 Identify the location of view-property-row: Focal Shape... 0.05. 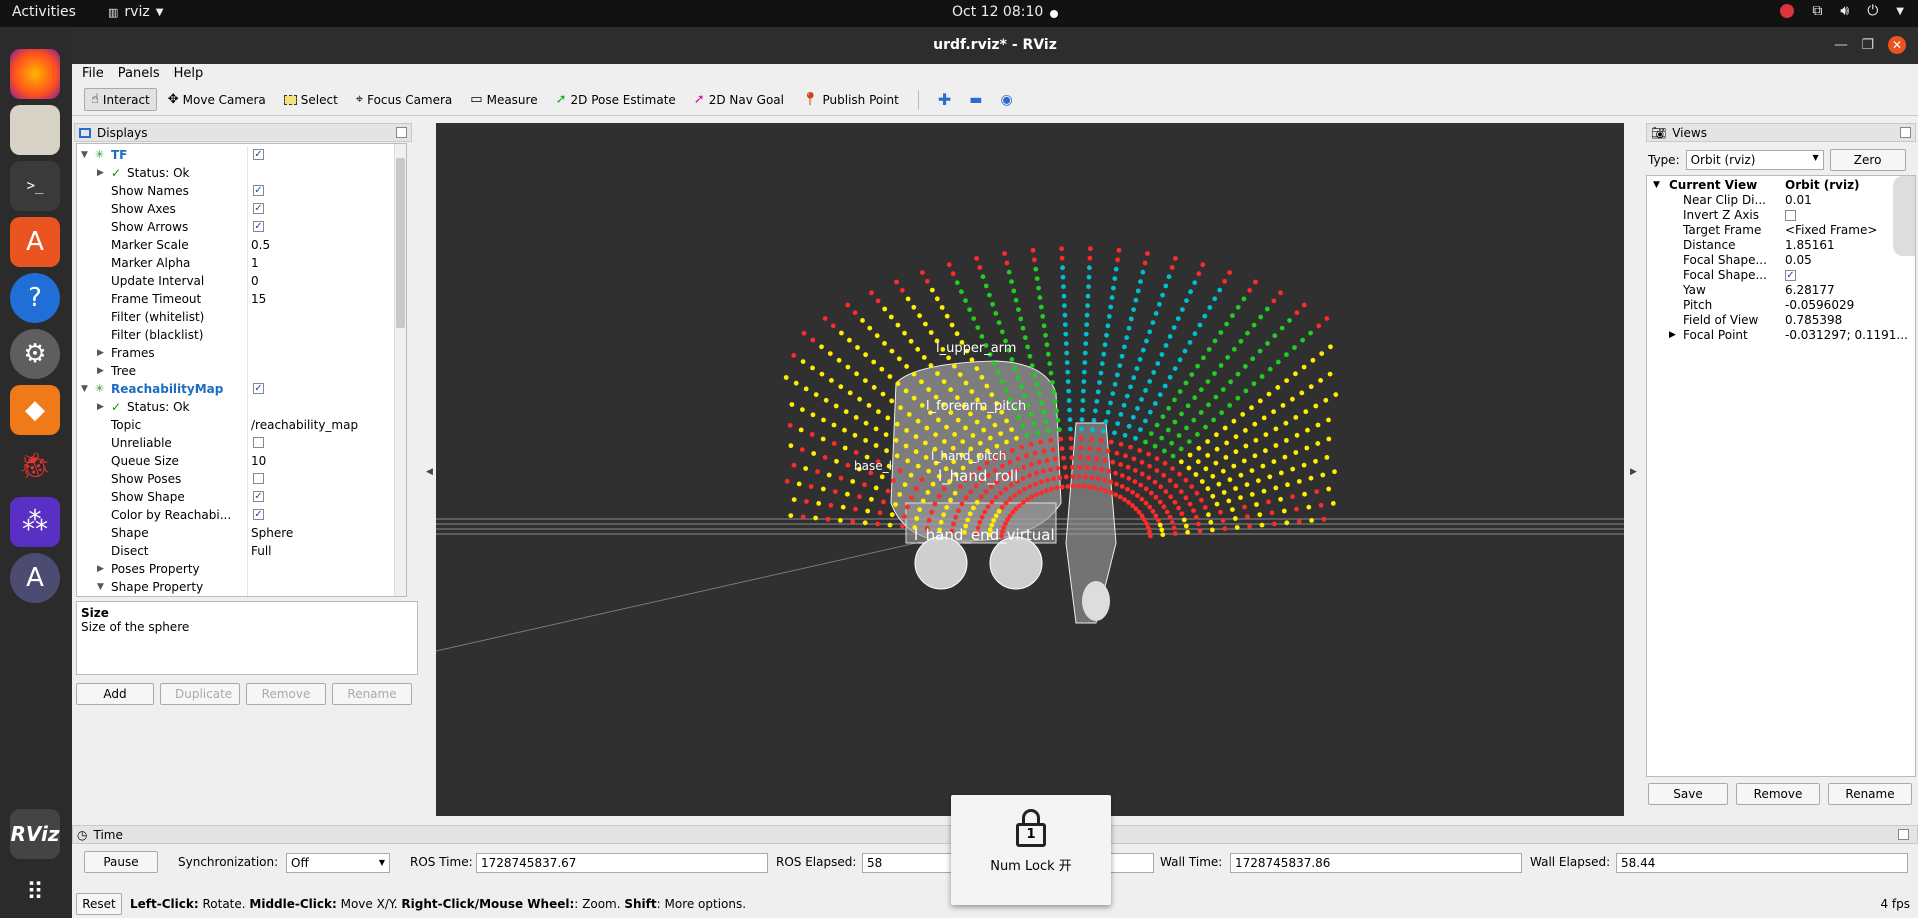
(1781, 260).